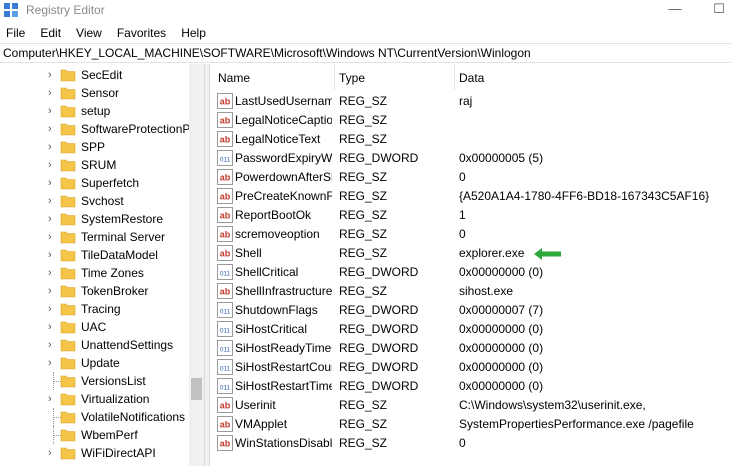 Image resolution: width=731 pixels, height=466 pixels. Describe the element at coordinates (50, 33) in the screenshot. I see `menu-edit: Edit` at that location.